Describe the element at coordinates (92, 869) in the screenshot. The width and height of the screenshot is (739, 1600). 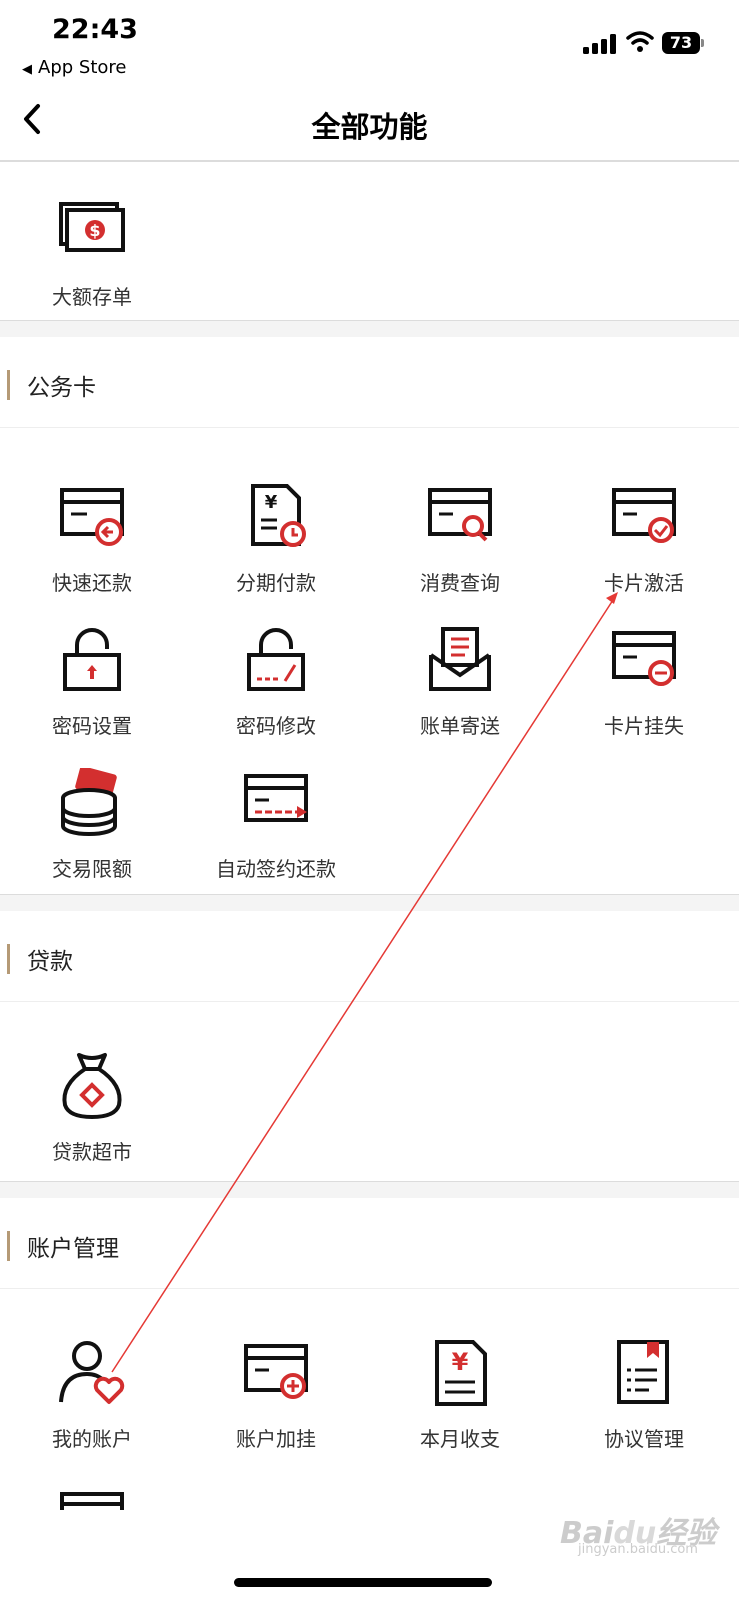
I see `item-label: 交易限额` at that location.